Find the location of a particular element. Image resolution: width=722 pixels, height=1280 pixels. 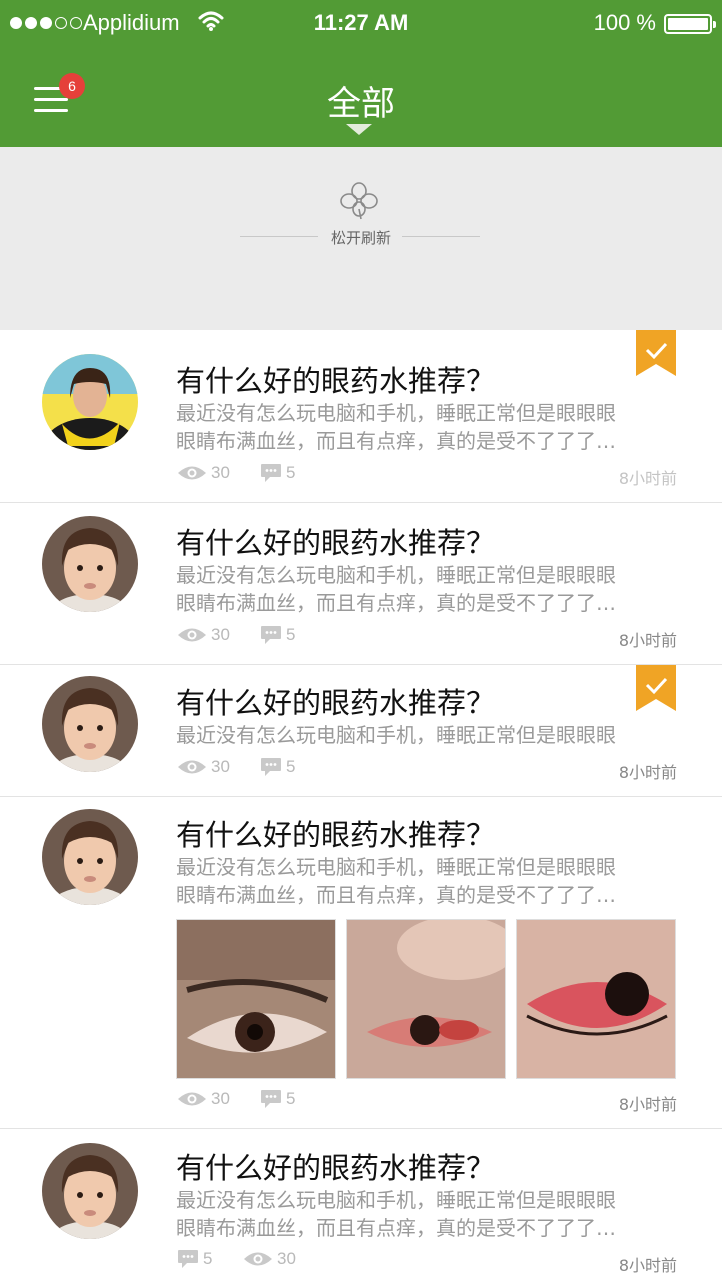

page-title: 全部 is located at coordinates (361, 100).